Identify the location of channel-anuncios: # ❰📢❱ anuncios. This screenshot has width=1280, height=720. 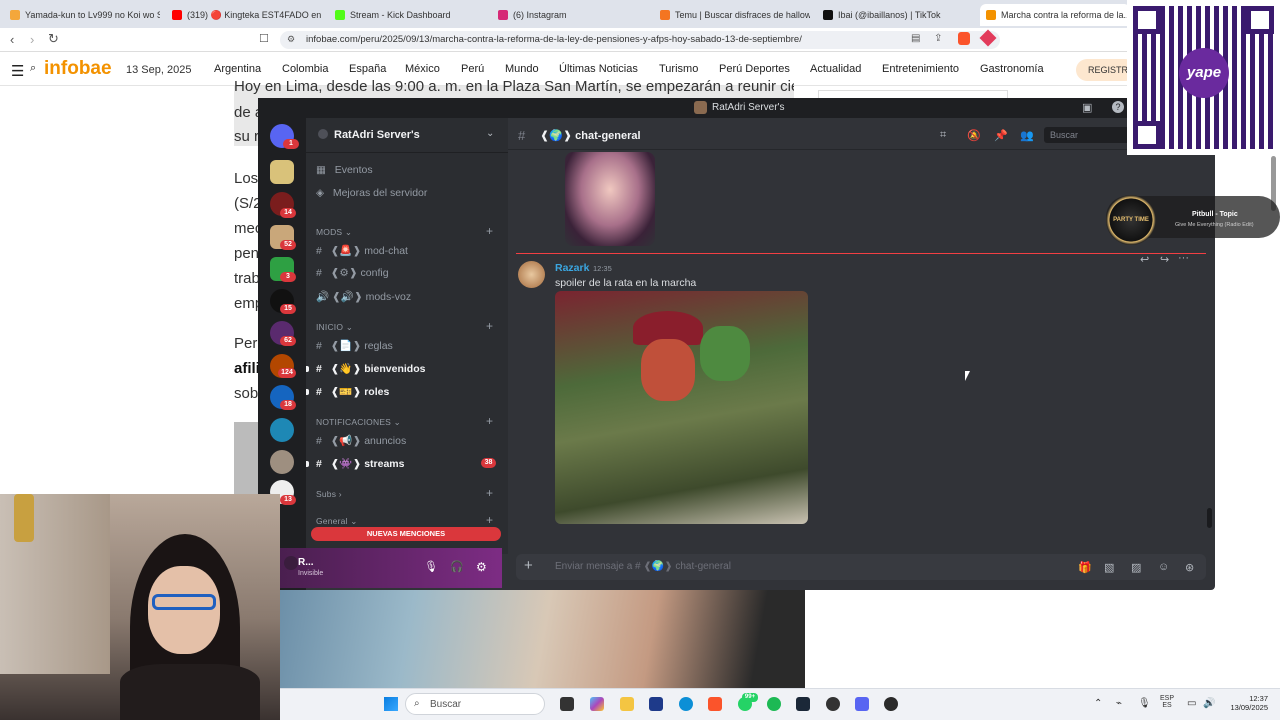
(361, 440).